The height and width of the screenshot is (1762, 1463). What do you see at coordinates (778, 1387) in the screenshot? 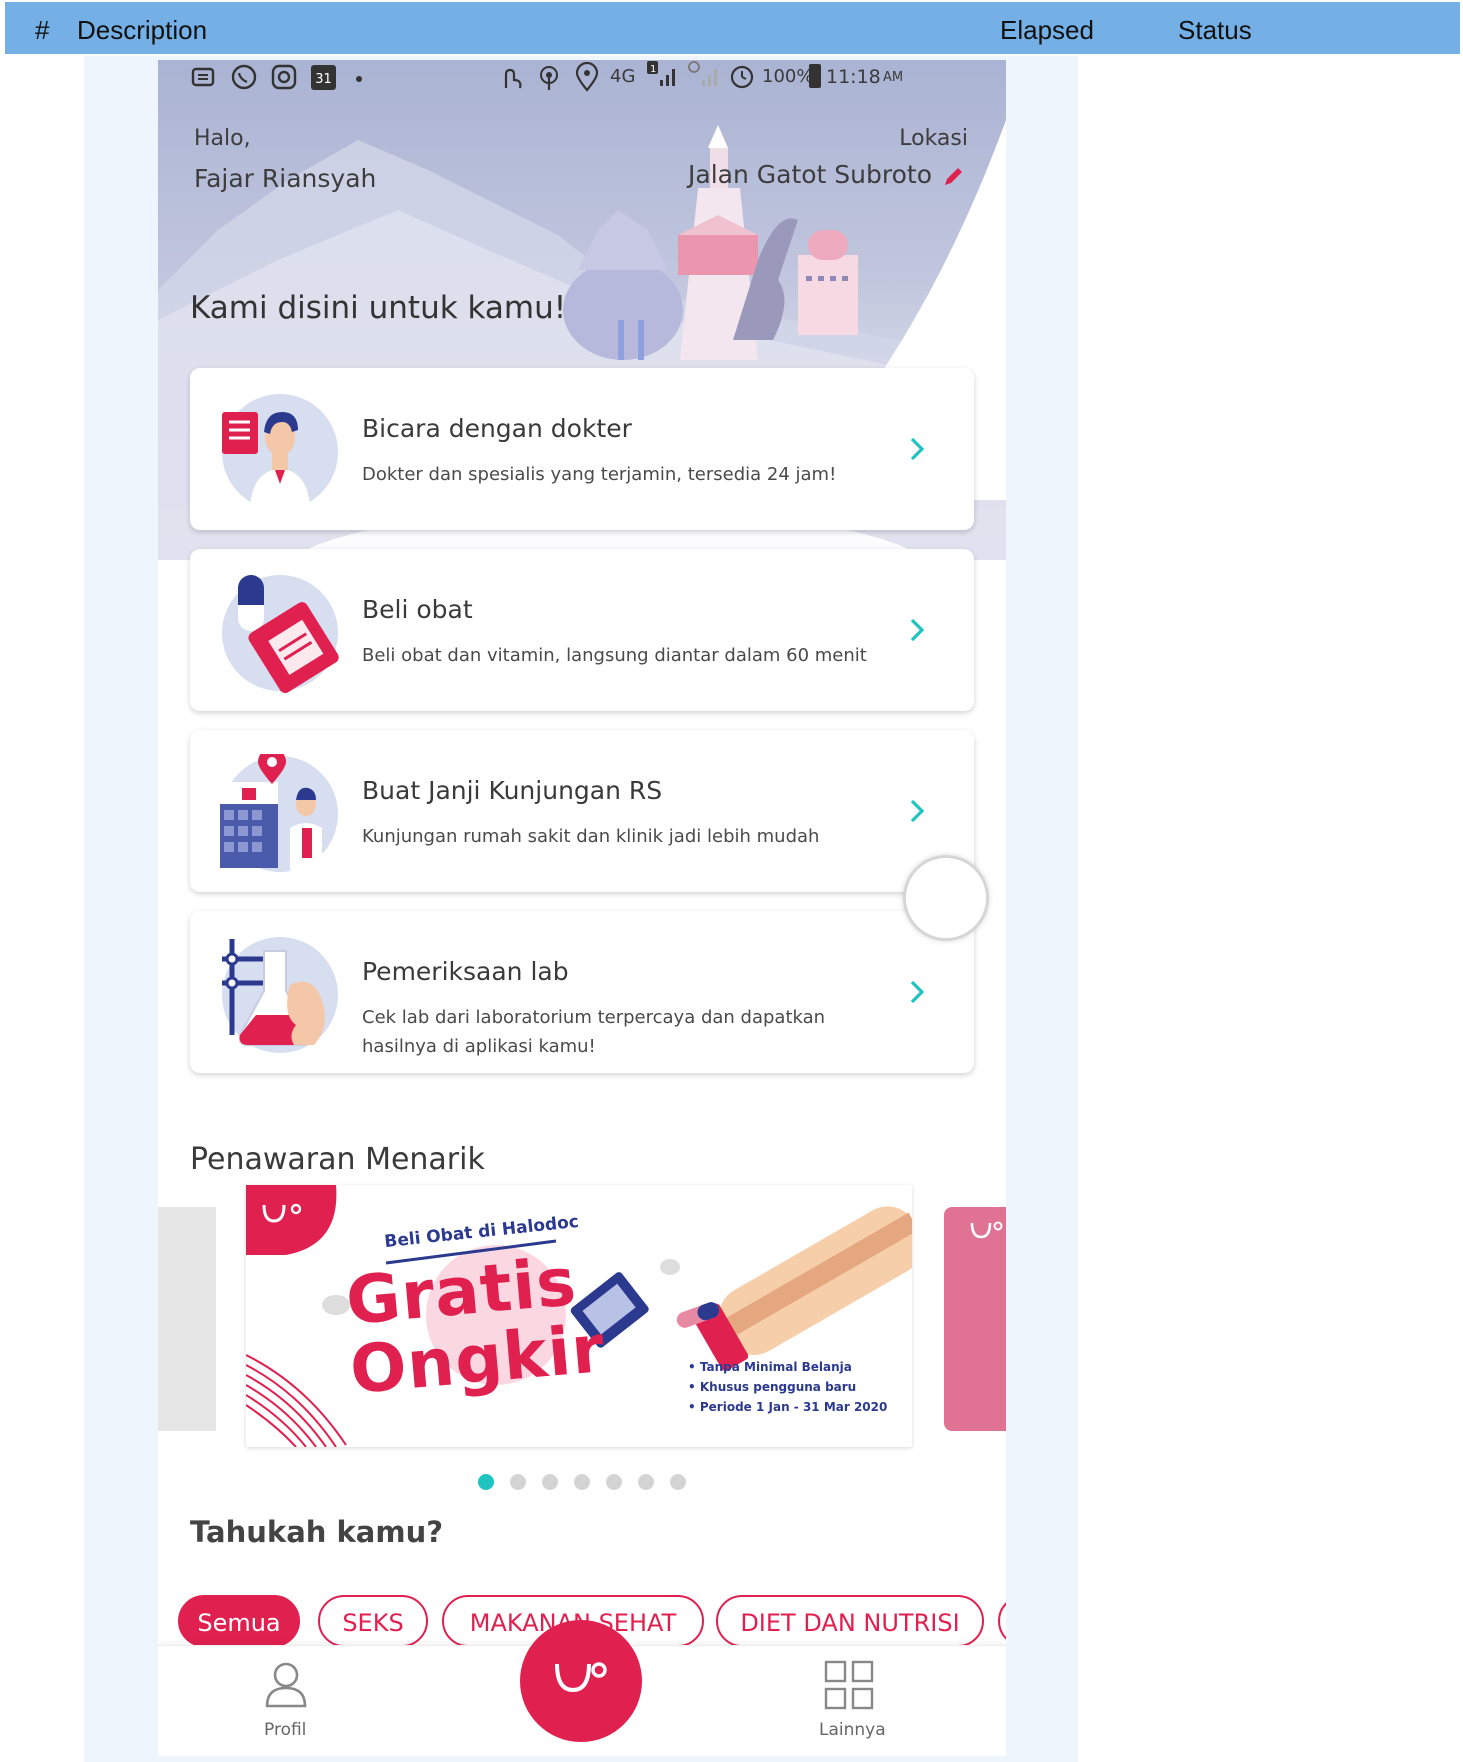
I see `banner-bullet-text: Khusus pengguna baru` at bounding box center [778, 1387].